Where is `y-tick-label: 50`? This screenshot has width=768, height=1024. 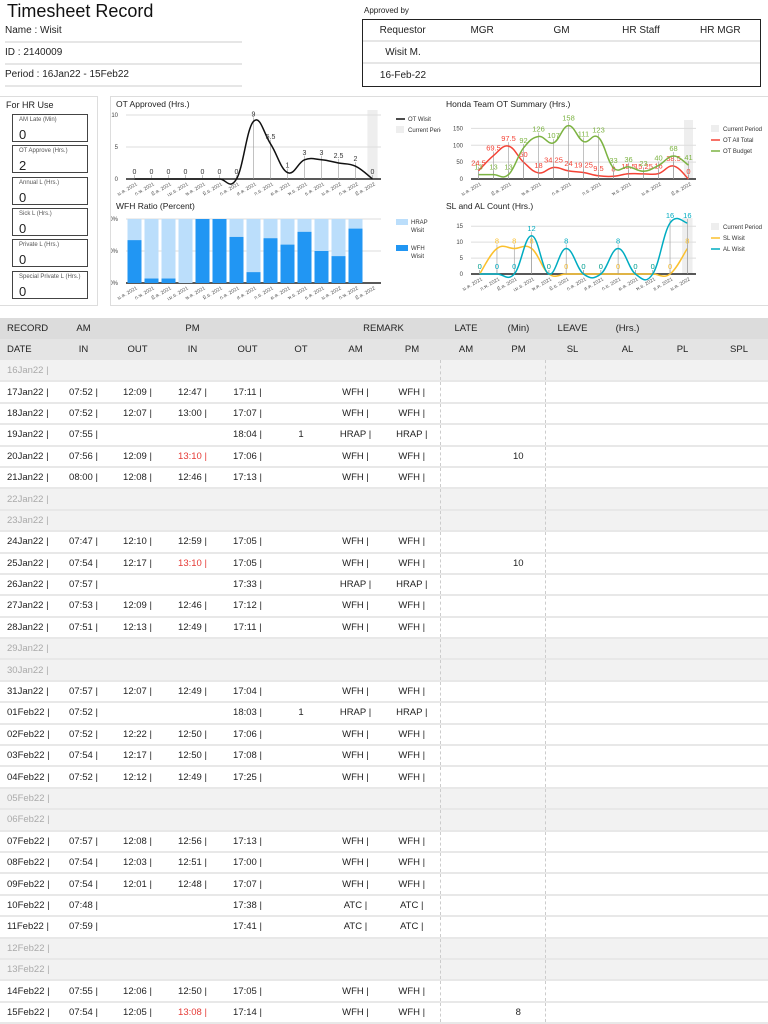
y-tick-label: 50 is located at coordinates (459, 163).